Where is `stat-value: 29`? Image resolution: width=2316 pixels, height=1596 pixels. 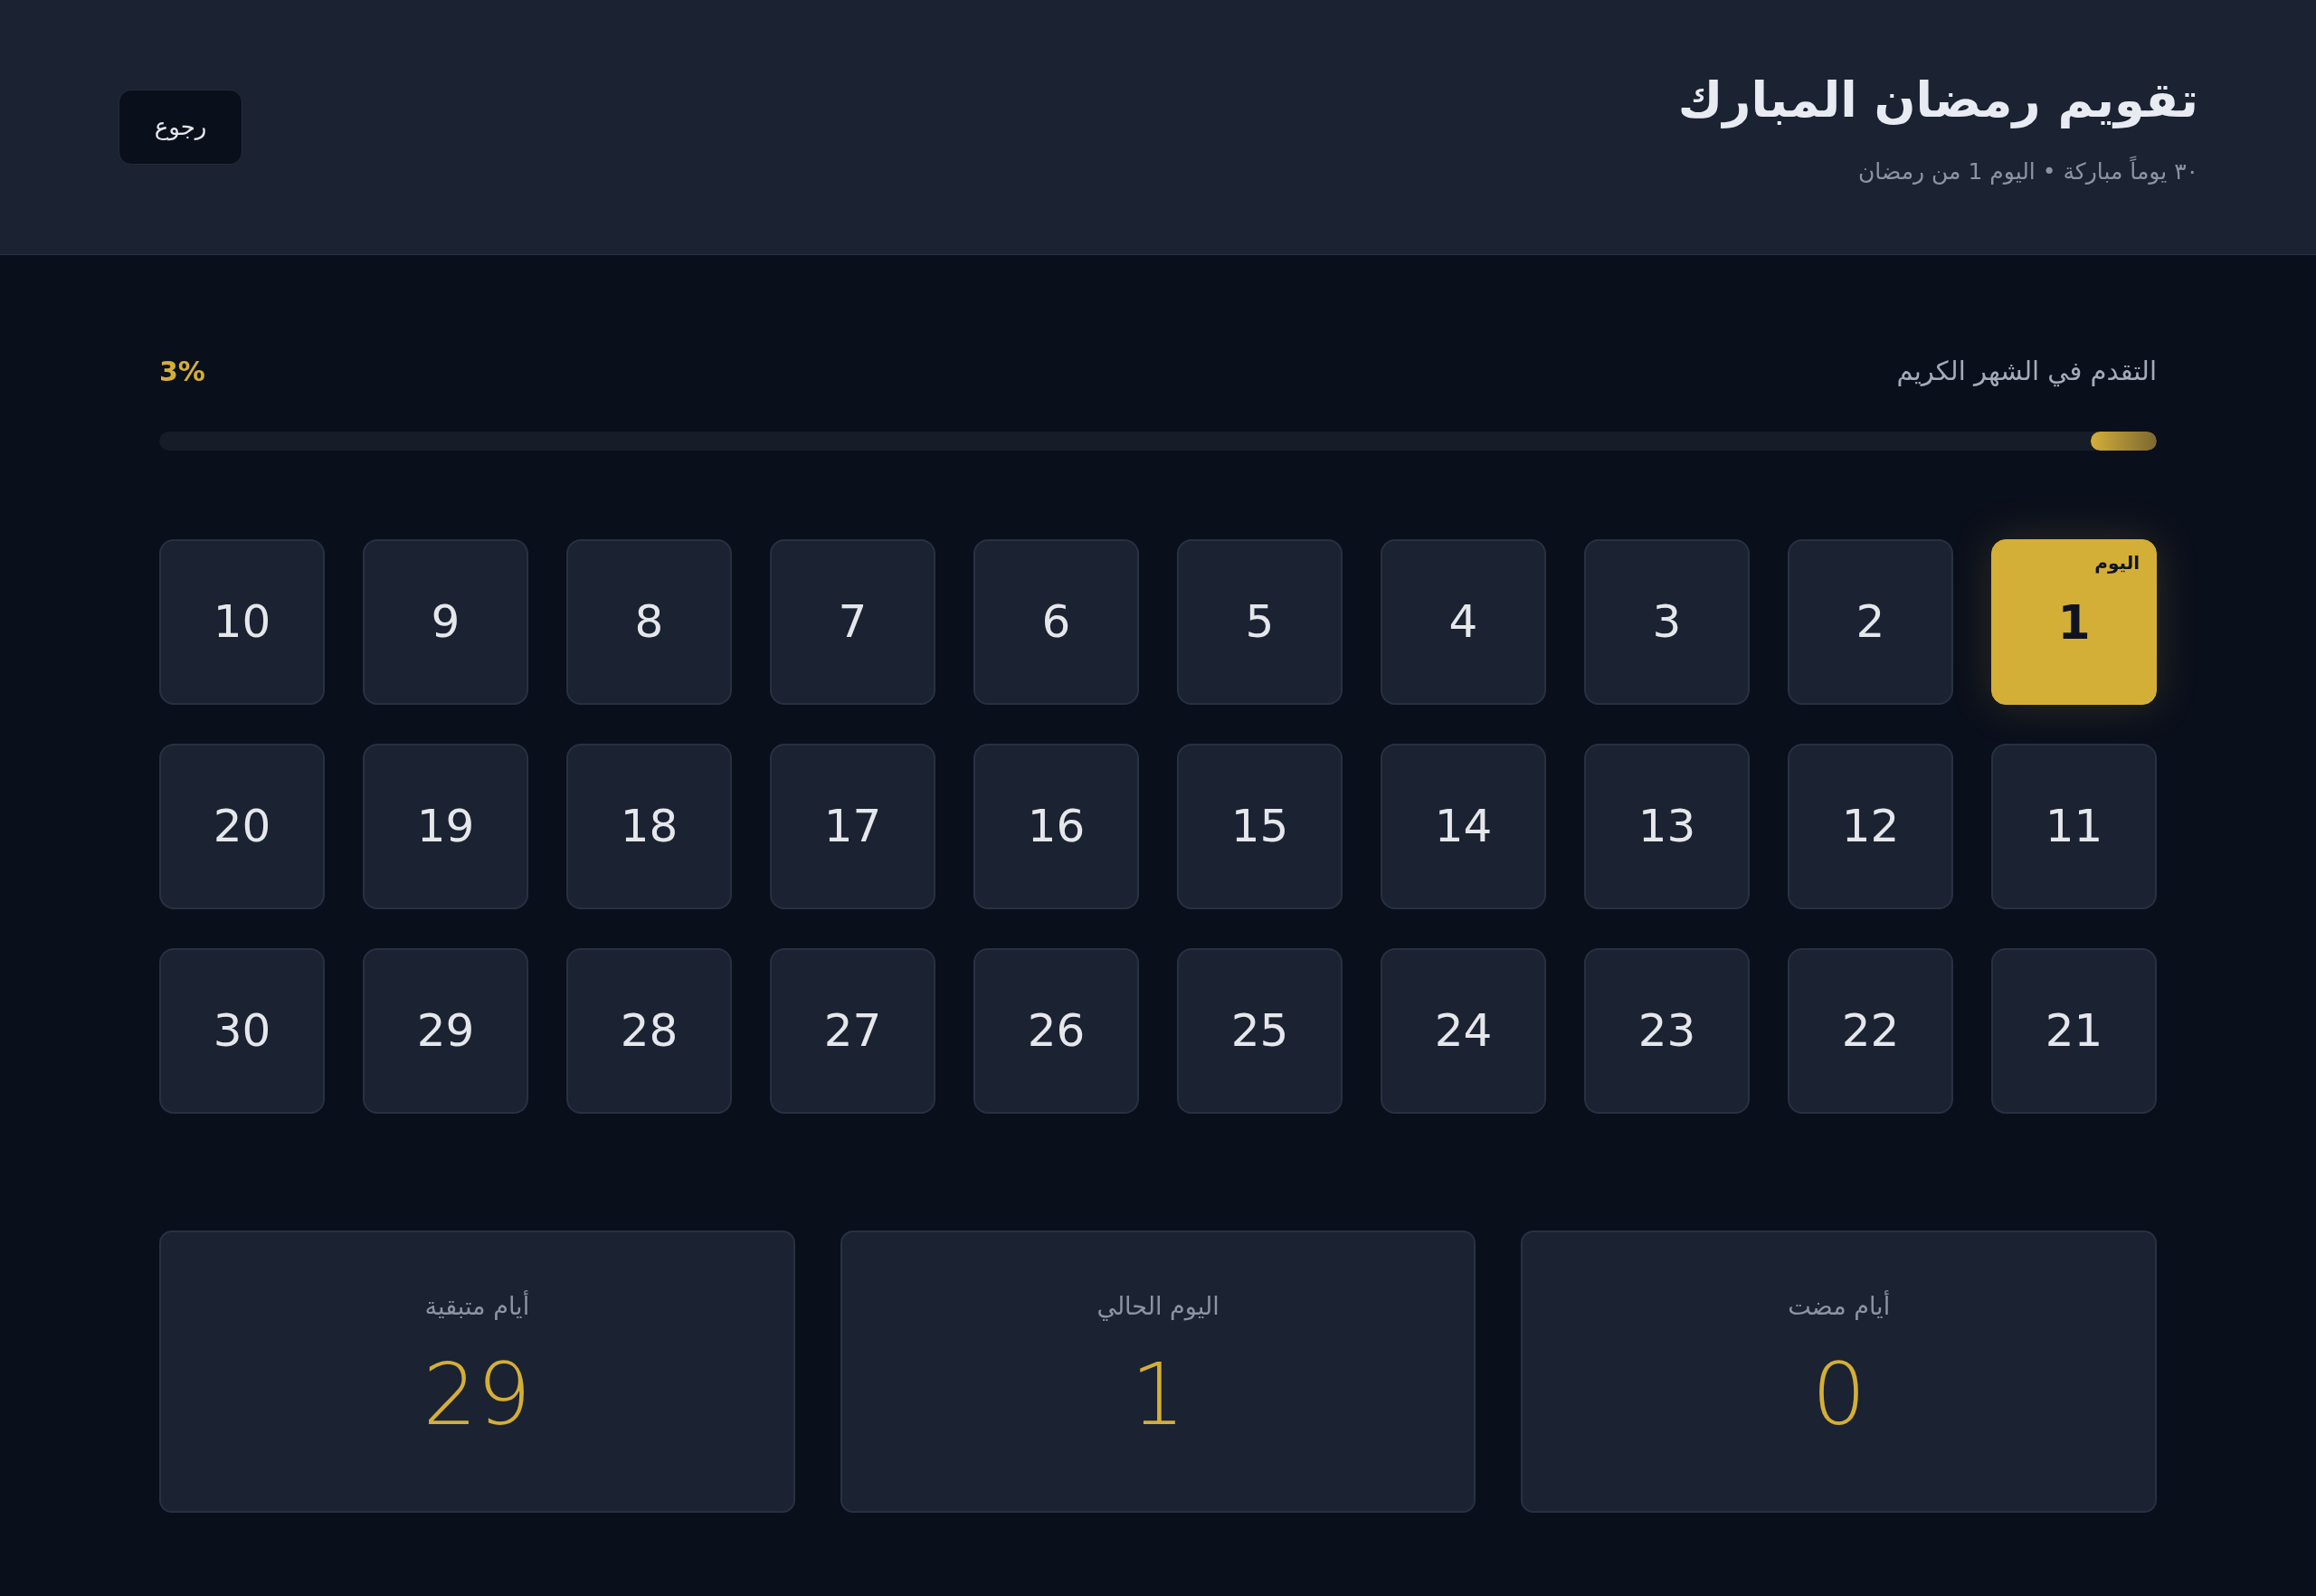 stat-value: 29 is located at coordinates (477, 1395).